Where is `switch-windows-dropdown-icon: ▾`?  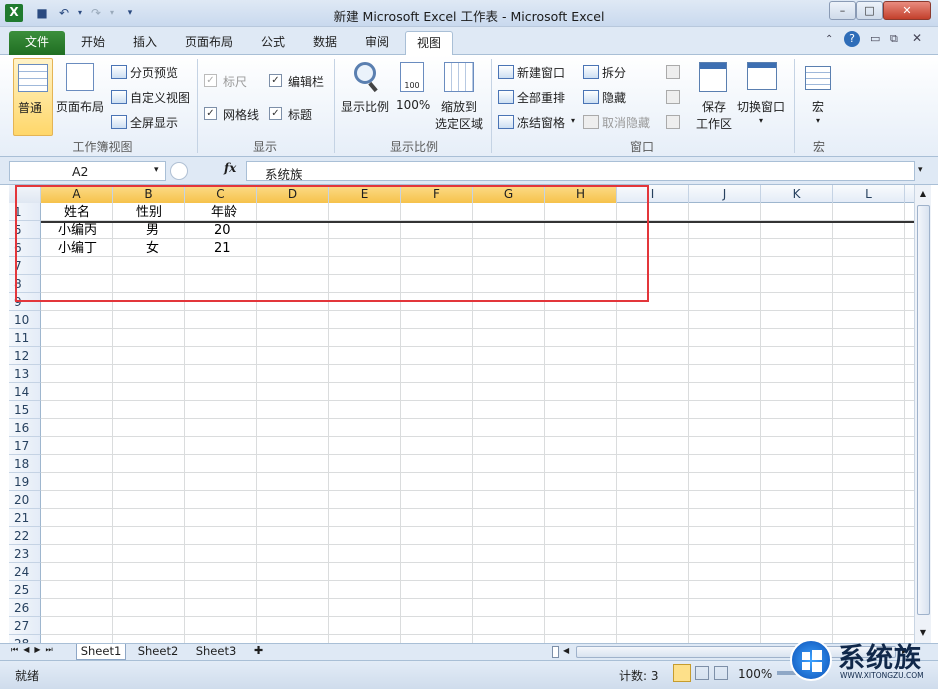 switch-windows-dropdown-icon: ▾ is located at coordinates (761, 120).